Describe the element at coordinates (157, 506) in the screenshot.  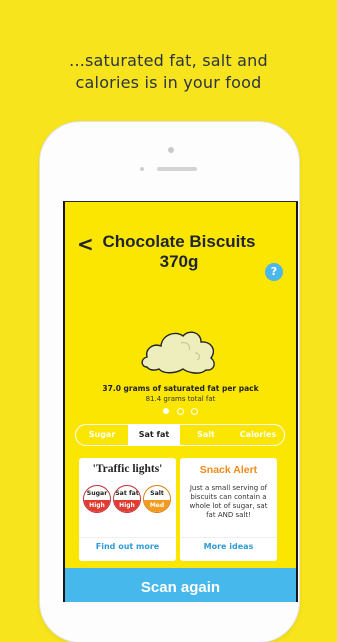
I see `traffic-badge-level: Med` at that location.